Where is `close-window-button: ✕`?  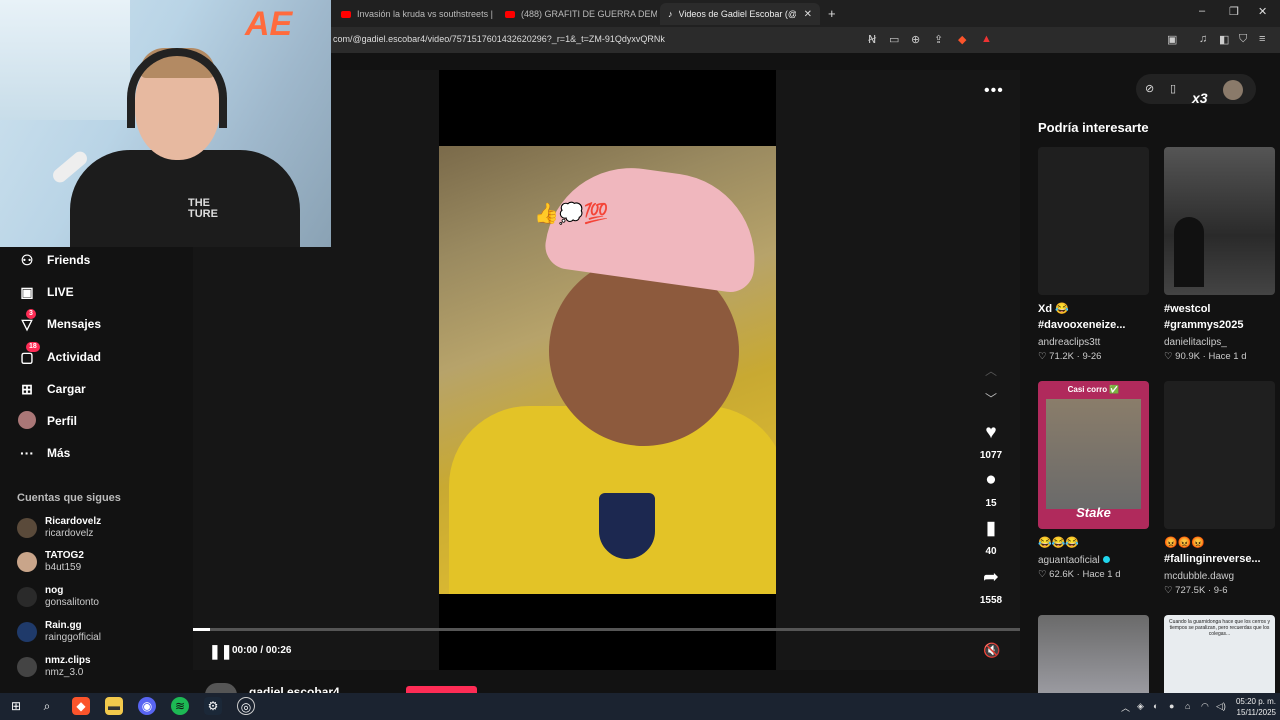 close-window-button: ✕ is located at coordinates (1262, 11).